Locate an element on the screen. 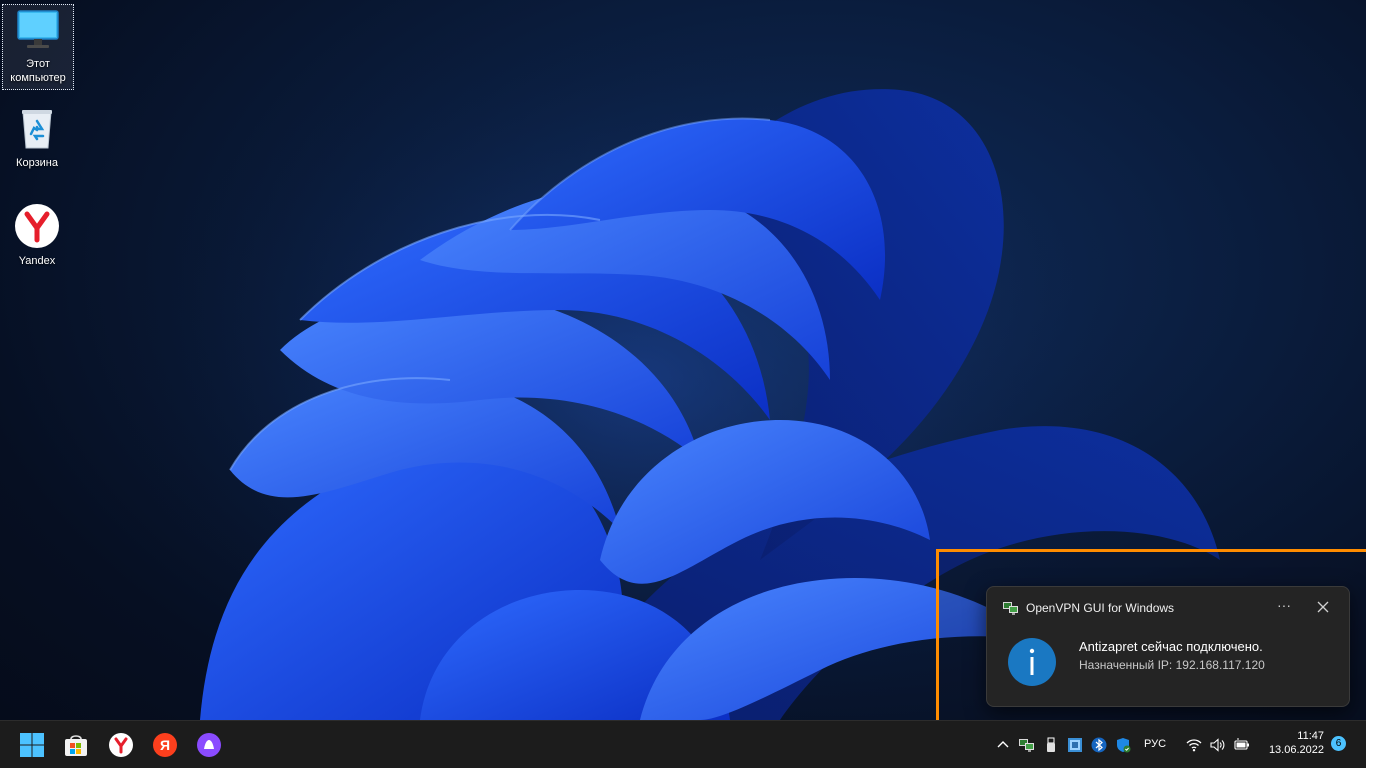 Image resolution: width=1383 pixels, height=768 pixels. app-tray-icon is located at coordinates (1075, 745).